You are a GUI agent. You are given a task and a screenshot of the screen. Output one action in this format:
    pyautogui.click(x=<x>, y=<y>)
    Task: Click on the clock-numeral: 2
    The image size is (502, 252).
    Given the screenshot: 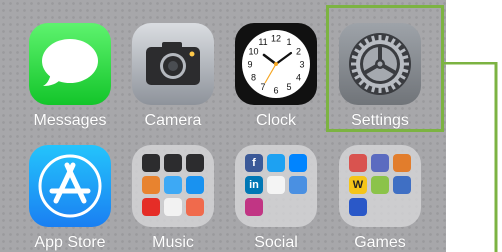 What is the action you would take?
    pyautogui.click(x=298, y=52)
    